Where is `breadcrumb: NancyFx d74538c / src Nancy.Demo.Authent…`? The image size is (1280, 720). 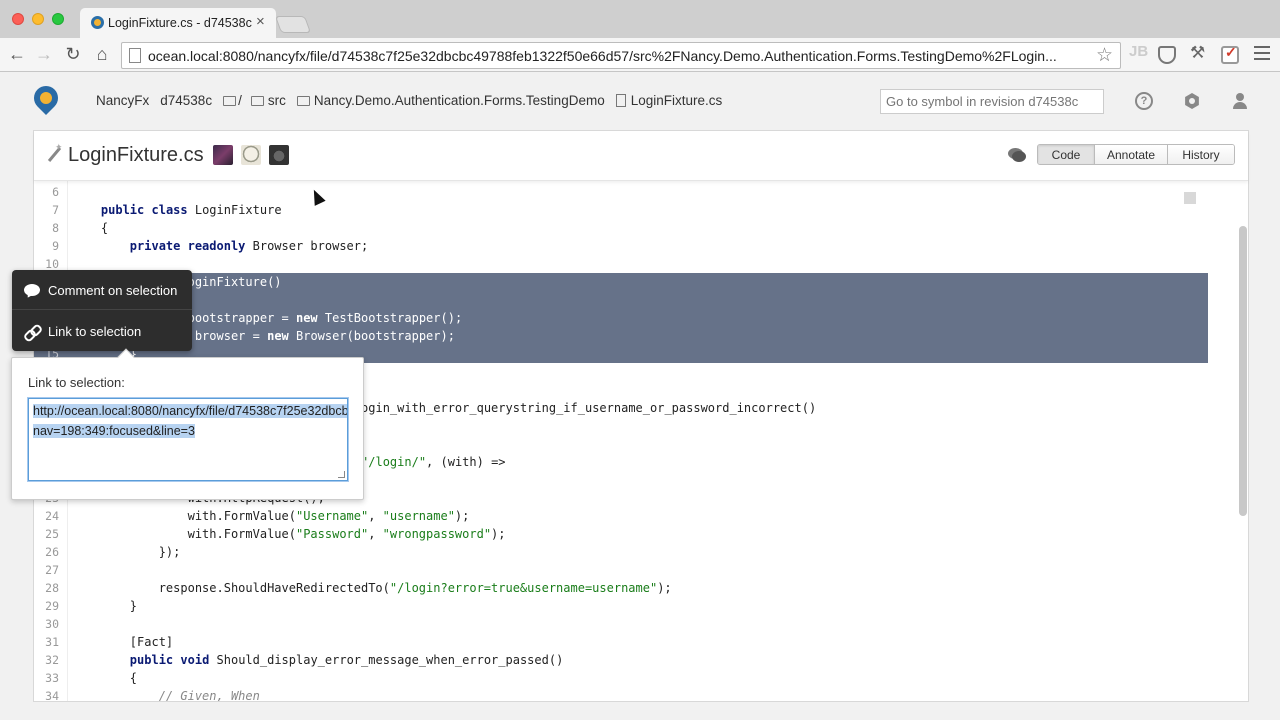 breadcrumb: NancyFx d74538c / src Nancy.Demo.Authent… is located at coordinates (409, 100).